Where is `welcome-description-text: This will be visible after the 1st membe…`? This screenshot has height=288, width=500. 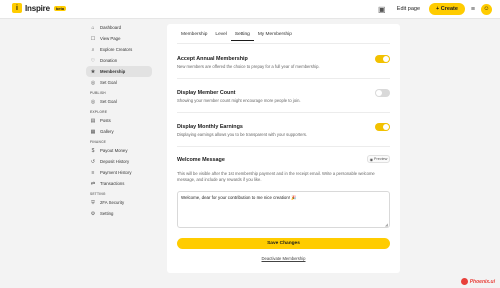 welcome-description-text: This will be visible after the 1st membe… is located at coordinates (276, 176).